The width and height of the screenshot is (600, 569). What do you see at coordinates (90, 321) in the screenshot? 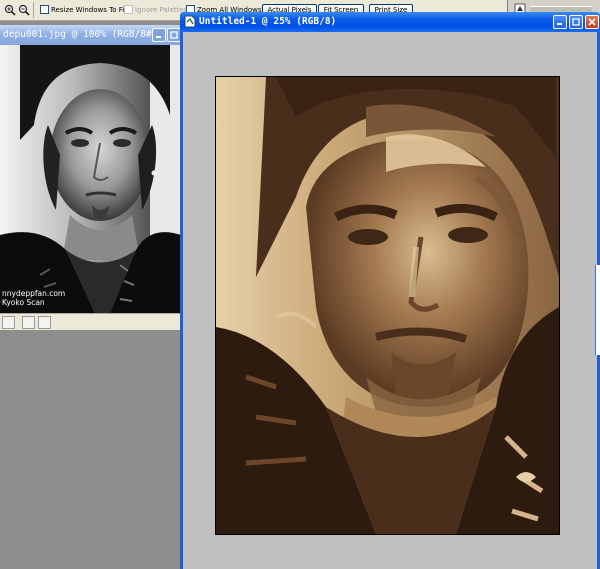
I see `source-status-bar` at bounding box center [90, 321].